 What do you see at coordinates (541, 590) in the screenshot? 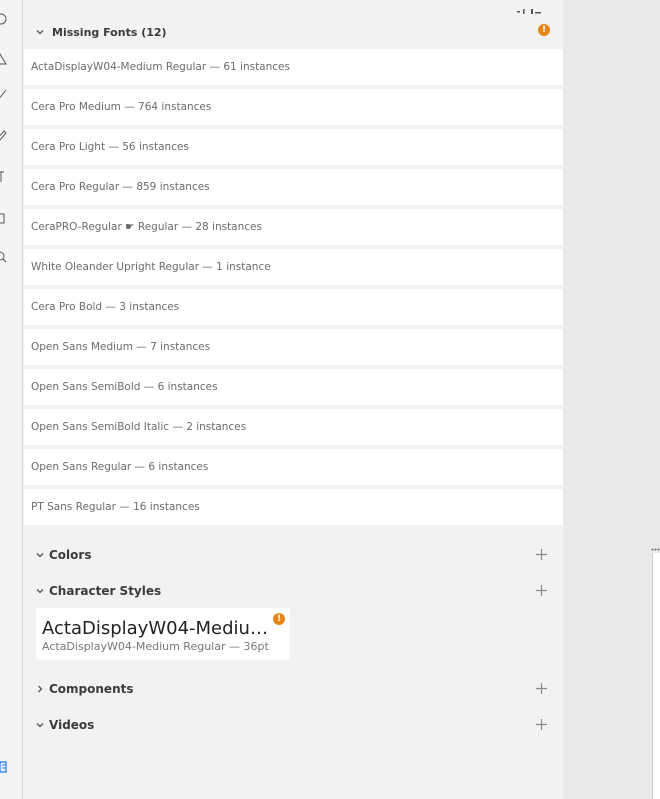
I see `add-character-style-icon` at bounding box center [541, 590].